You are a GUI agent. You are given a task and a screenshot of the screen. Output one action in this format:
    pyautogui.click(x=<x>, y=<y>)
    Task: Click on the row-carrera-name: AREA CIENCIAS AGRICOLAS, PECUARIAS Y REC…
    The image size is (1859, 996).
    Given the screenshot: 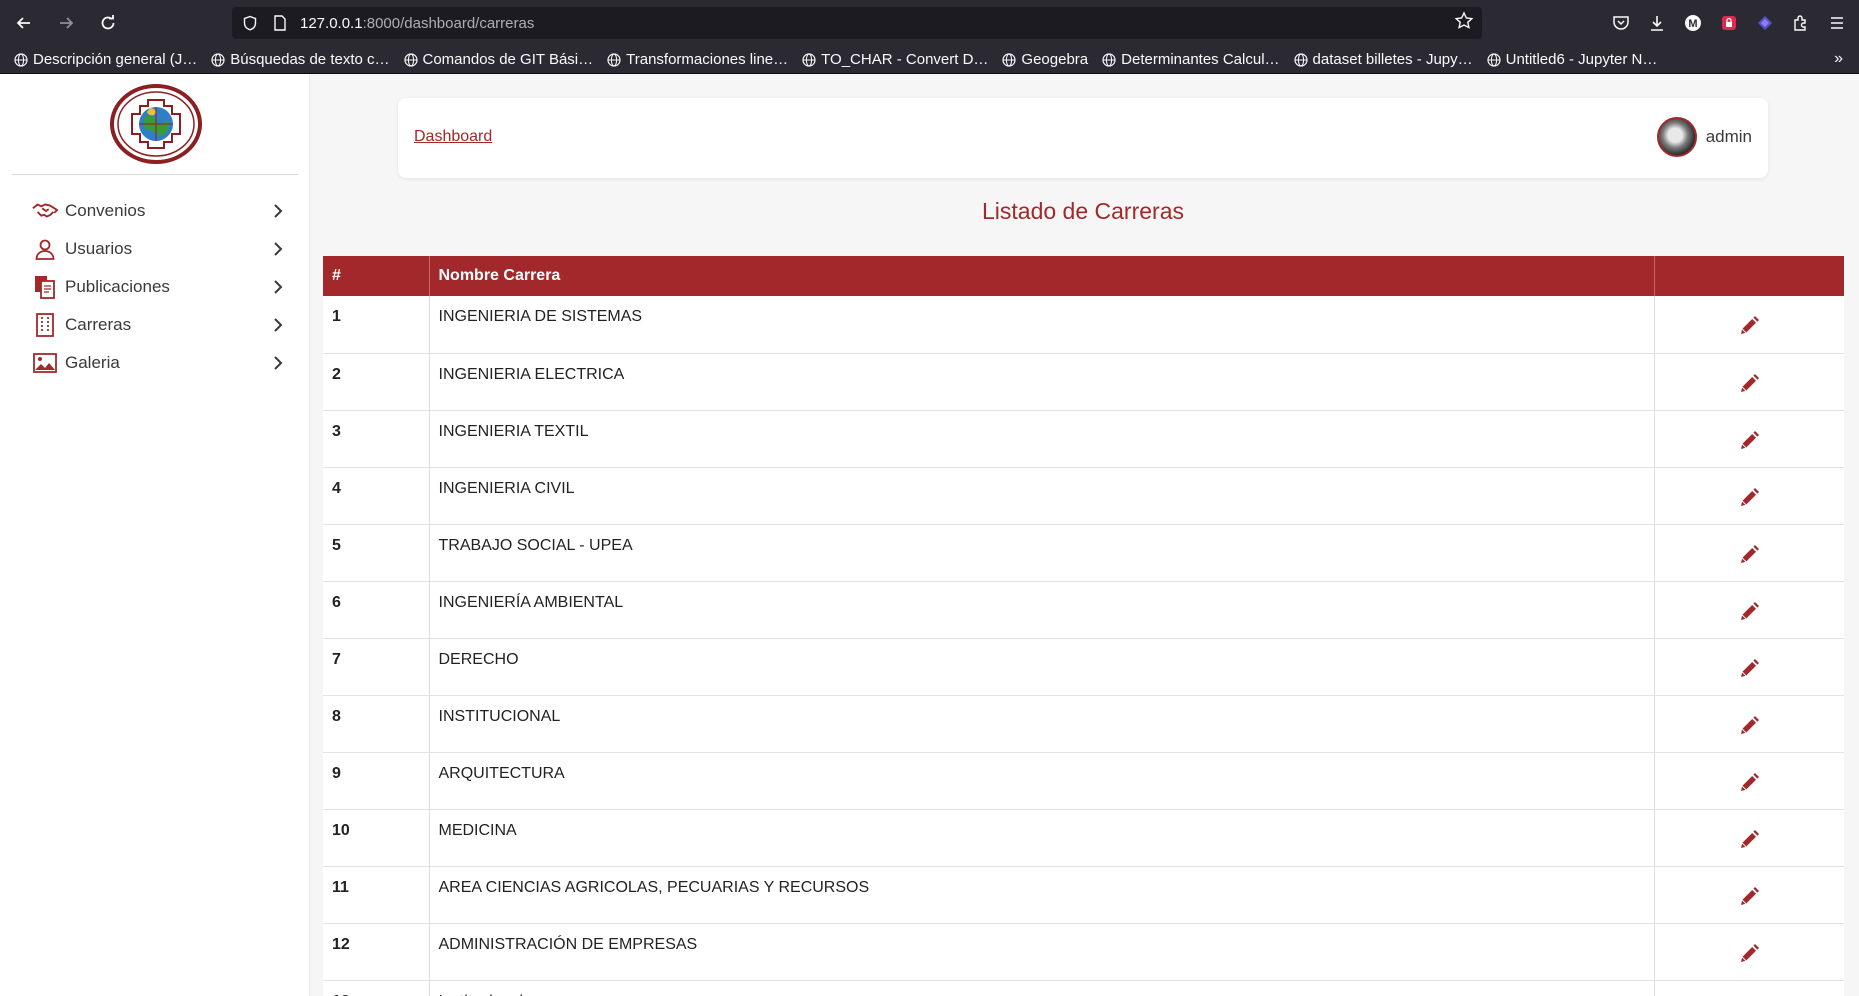 What is the action you would take?
    pyautogui.click(x=1042, y=895)
    